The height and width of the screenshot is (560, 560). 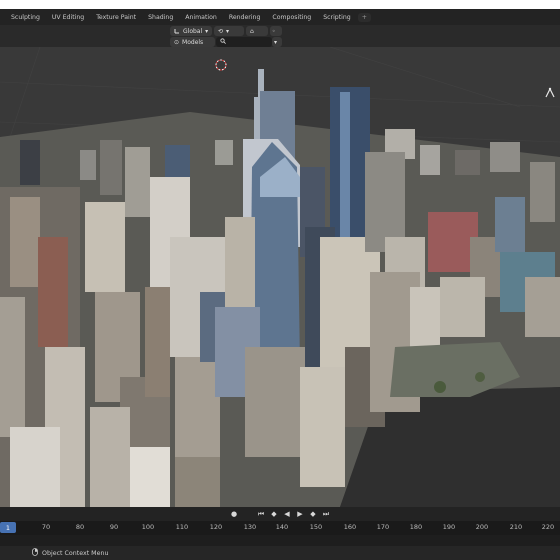 I want to click on pivot-point-dropdown: ⟲ ▾, so click(x=229, y=31).